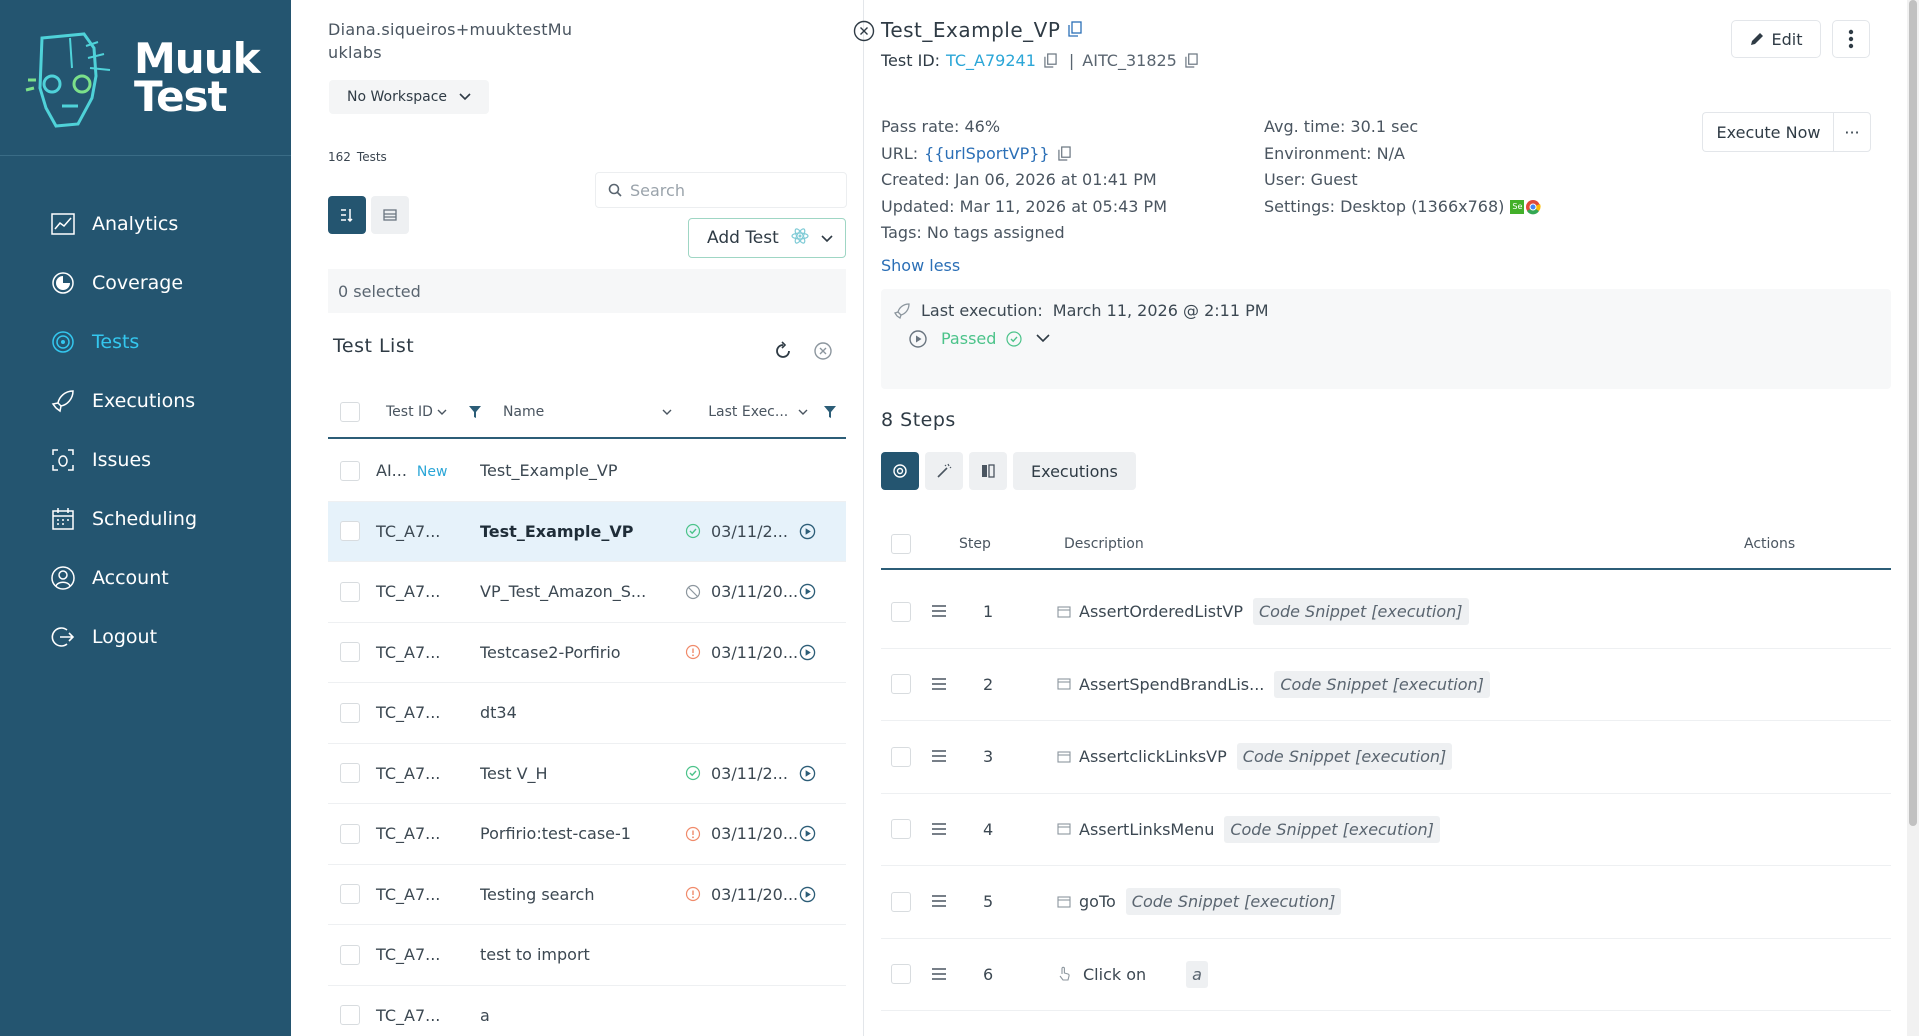 This screenshot has height=1036, width=1920. Describe the element at coordinates (988, 471) in the screenshot. I see `compare-steps-button` at that location.